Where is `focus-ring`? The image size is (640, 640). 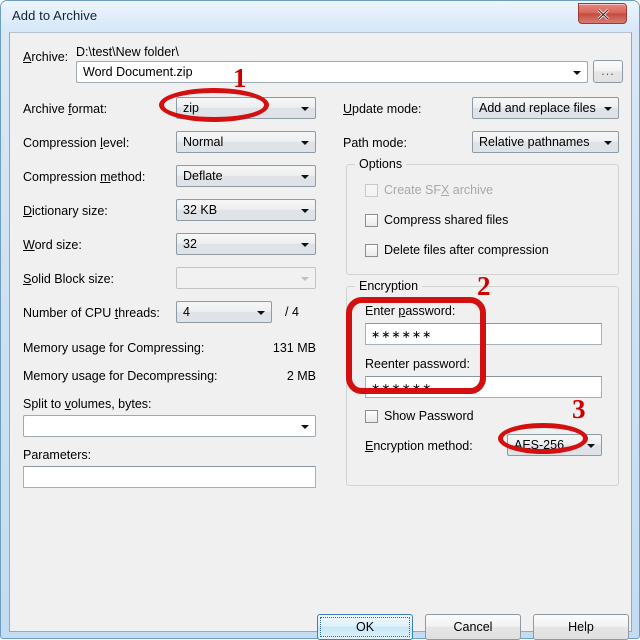
focus-ring is located at coordinates (365, 627).